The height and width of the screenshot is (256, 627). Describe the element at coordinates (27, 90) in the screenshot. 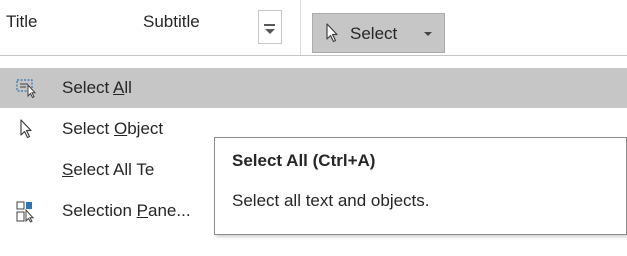

I see `select-all-icon` at that location.